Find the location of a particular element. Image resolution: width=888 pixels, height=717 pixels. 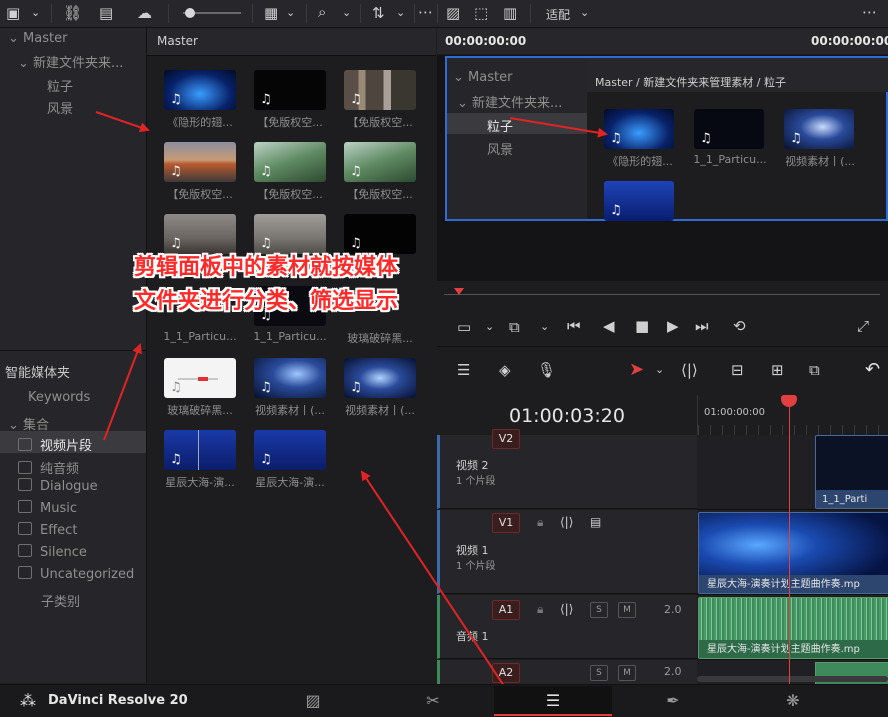

loop-icon: ⟲ is located at coordinates (739, 326).